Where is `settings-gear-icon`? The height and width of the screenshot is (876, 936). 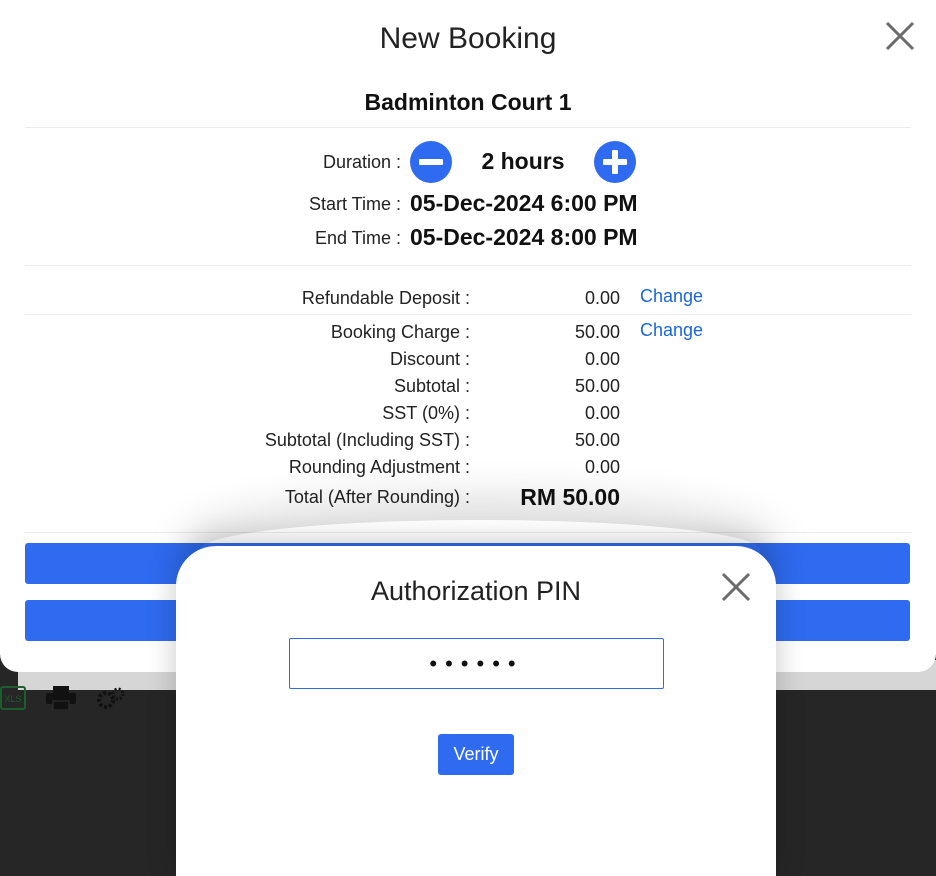
settings-gear-icon is located at coordinates (111, 699).